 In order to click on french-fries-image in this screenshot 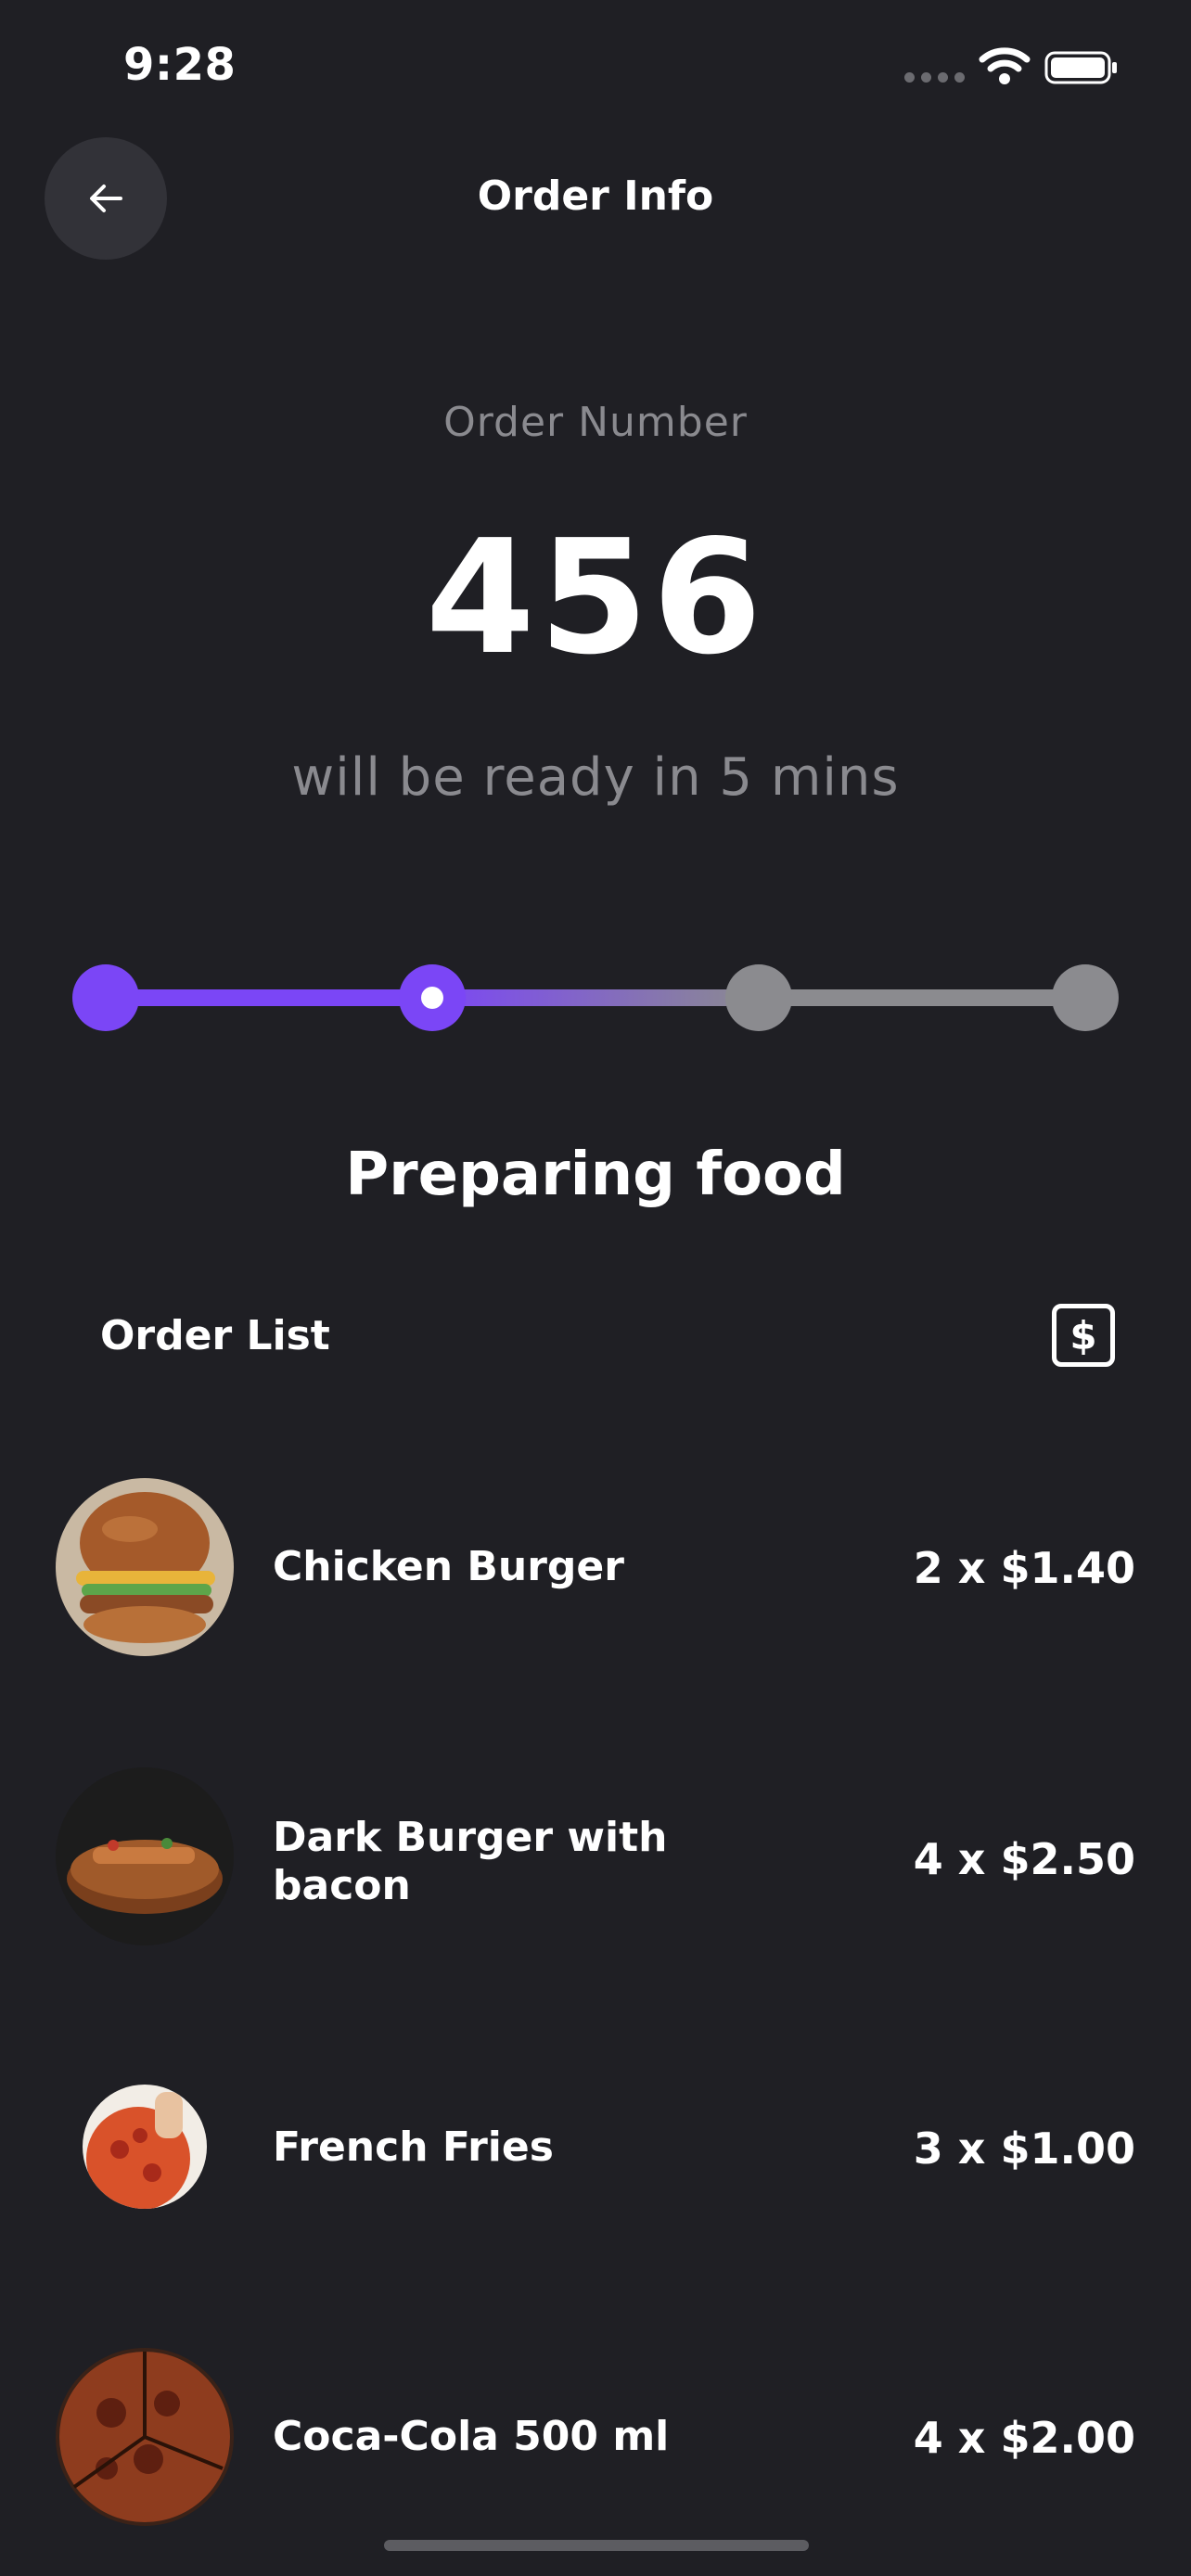, I will do `click(145, 2147)`.